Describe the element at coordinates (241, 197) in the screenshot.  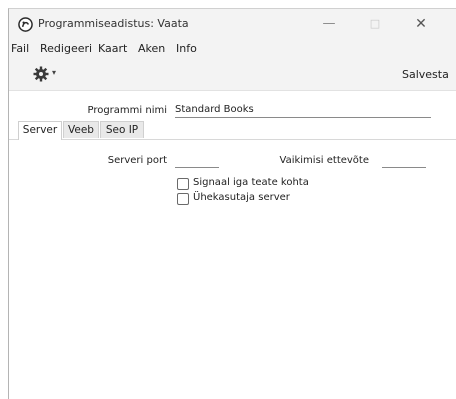
I see `single-user-server-label: Ühekasutaja server` at that location.